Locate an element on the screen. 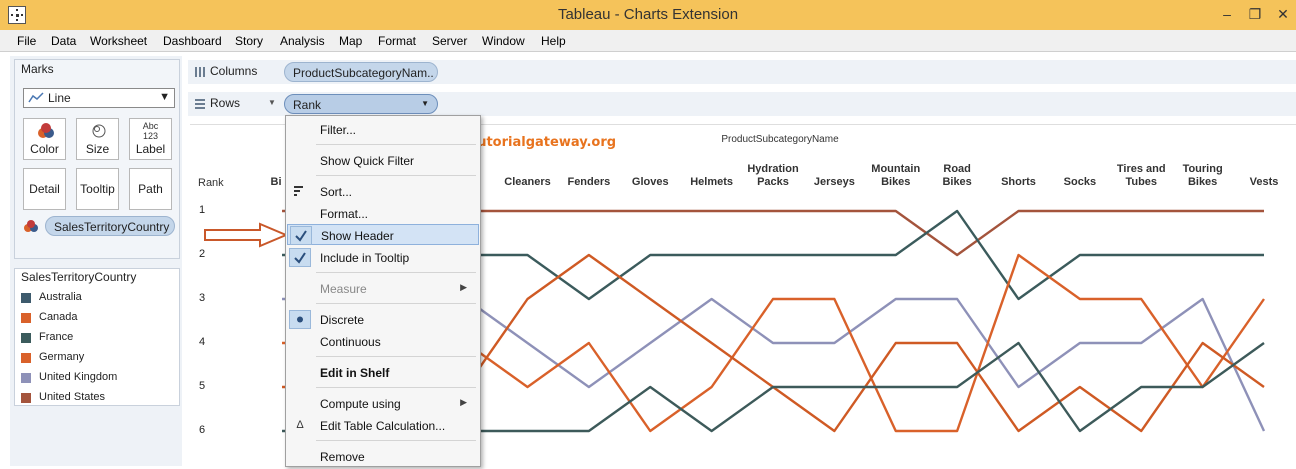 The image size is (1296, 469). color-button: Color is located at coordinates (44, 139).